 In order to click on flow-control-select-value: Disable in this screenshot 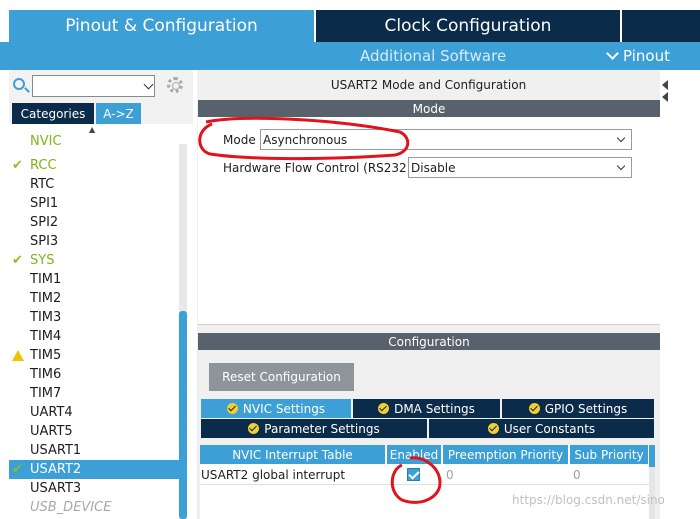, I will do `click(433, 167)`.